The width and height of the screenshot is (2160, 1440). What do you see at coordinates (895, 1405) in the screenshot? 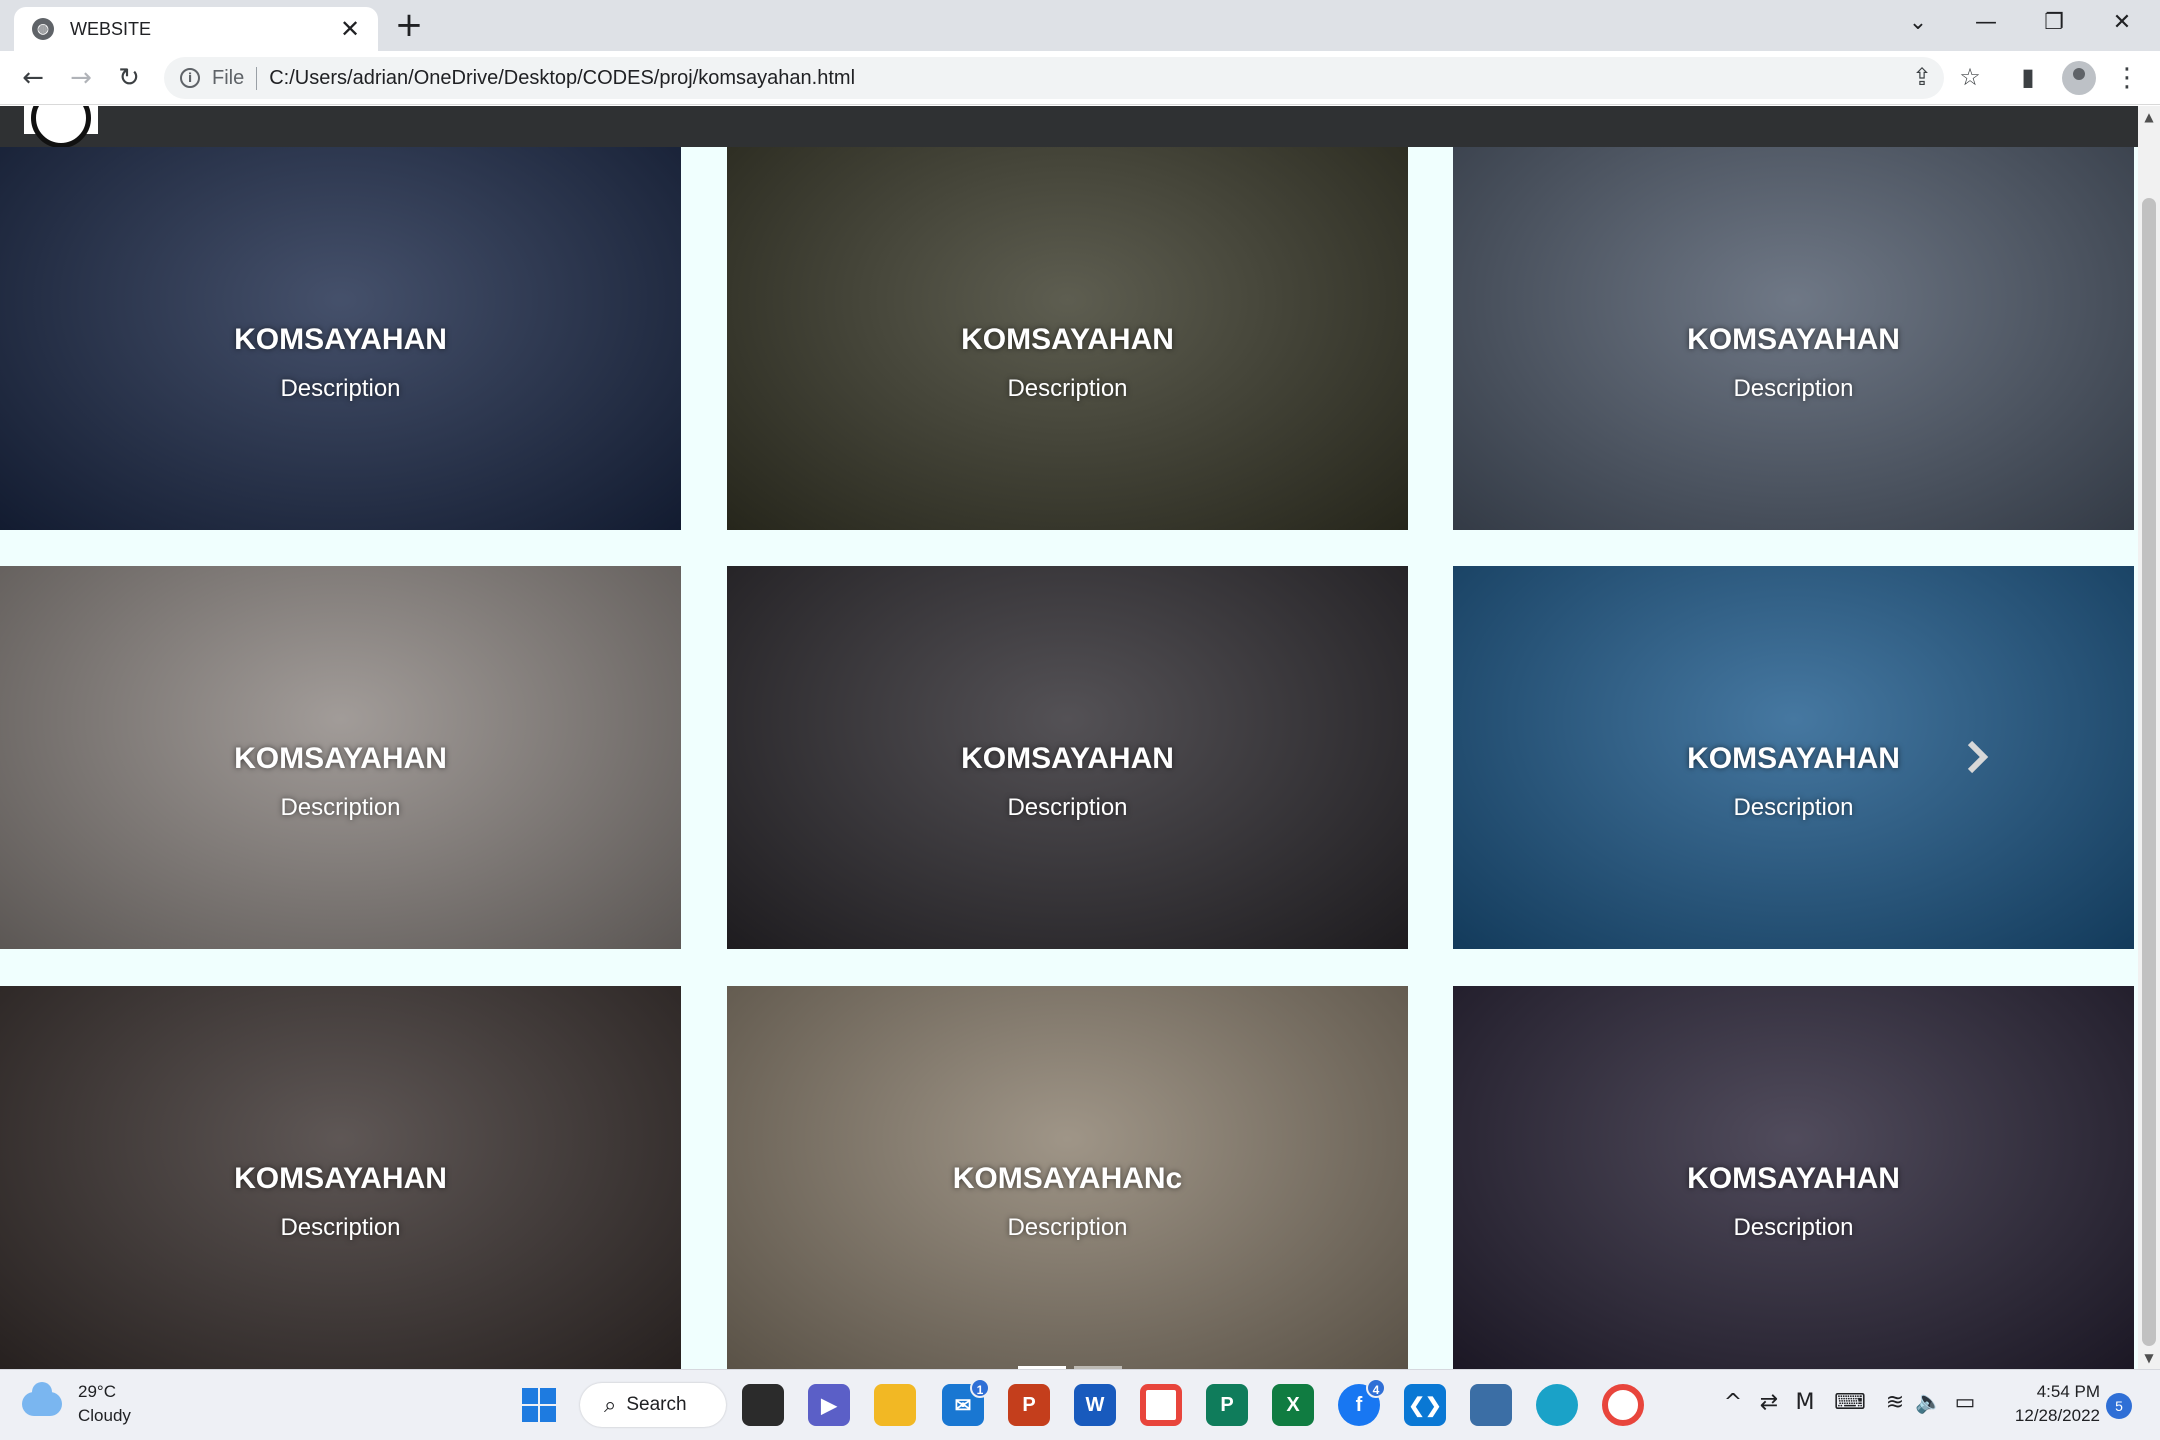
I see `file-explorer-icon` at bounding box center [895, 1405].